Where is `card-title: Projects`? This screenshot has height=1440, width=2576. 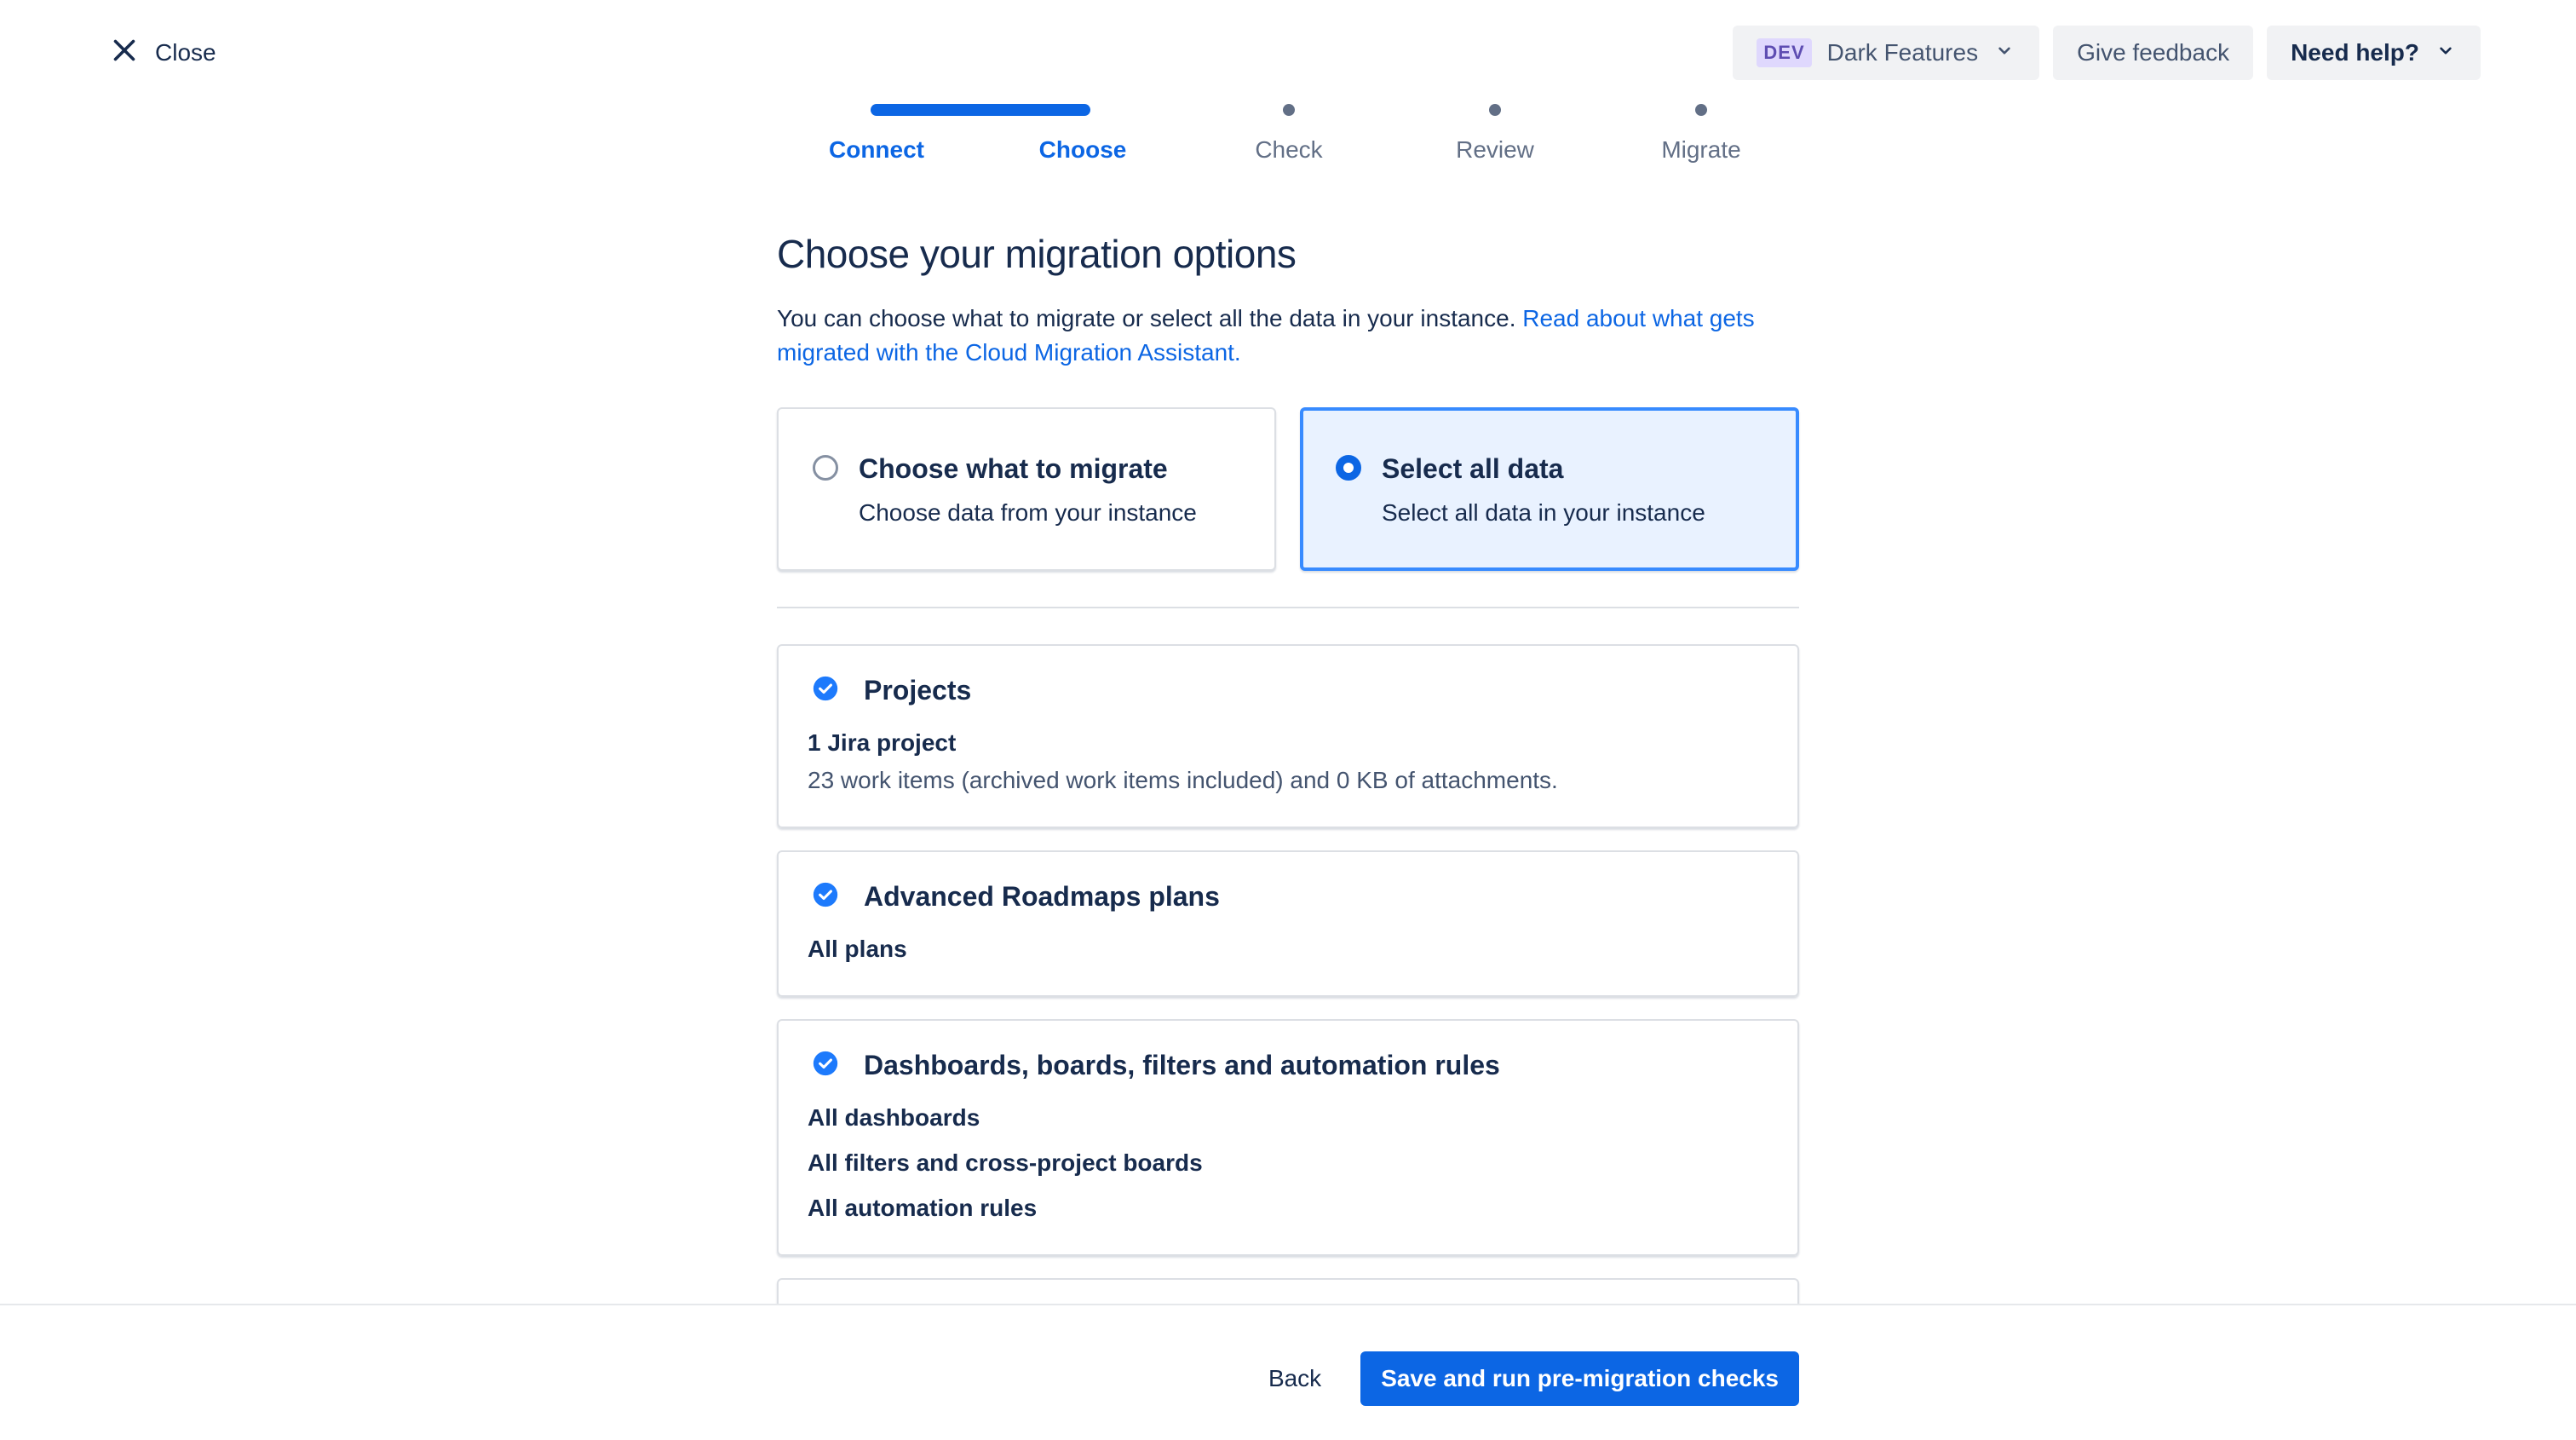
card-title: Projects is located at coordinates (918, 691).